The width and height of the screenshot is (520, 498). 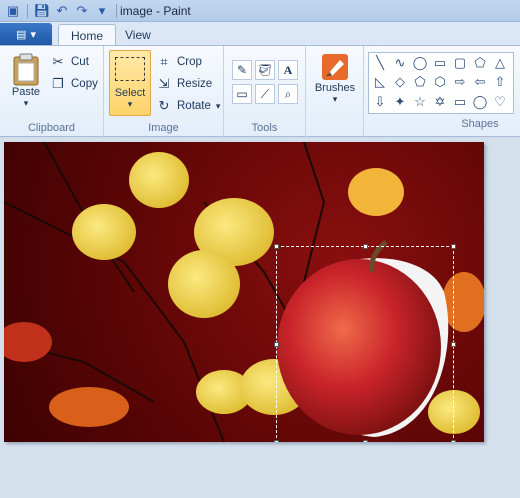 I want to click on paste-button: Paste ▾, so click(x=26, y=80).